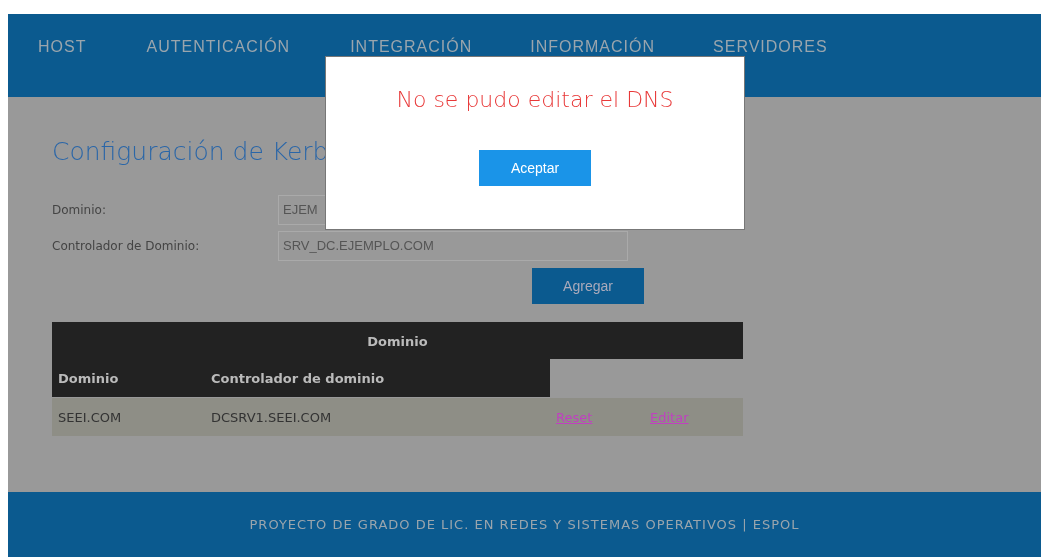 Image resolution: width=1041 pixels, height=557 pixels. Describe the element at coordinates (535, 168) in the screenshot. I see `accept-button: Aceptar` at that location.